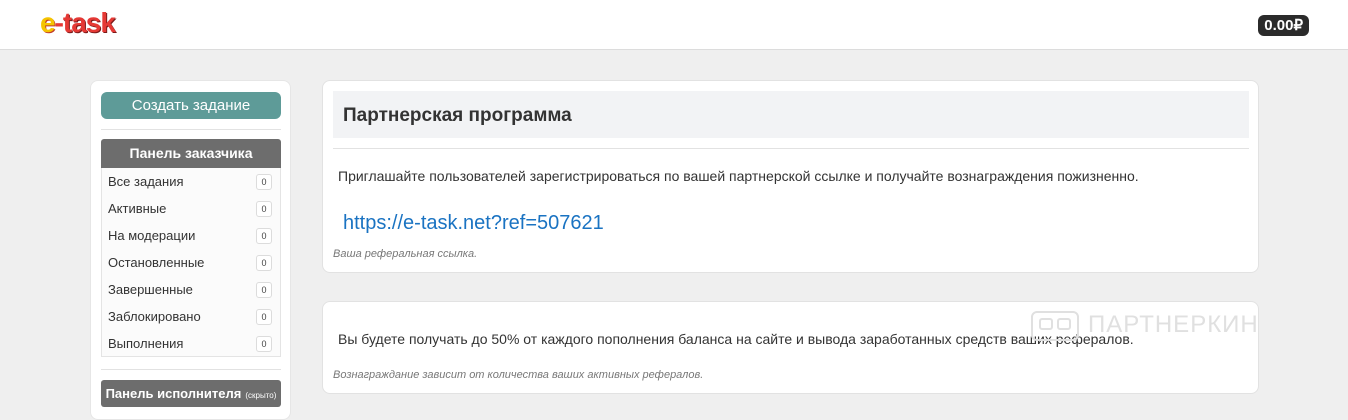 Image resolution: width=1348 pixels, height=420 pixels. What do you see at coordinates (1055, 325) in the screenshot?
I see `watermark-icon` at bounding box center [1055, 325].